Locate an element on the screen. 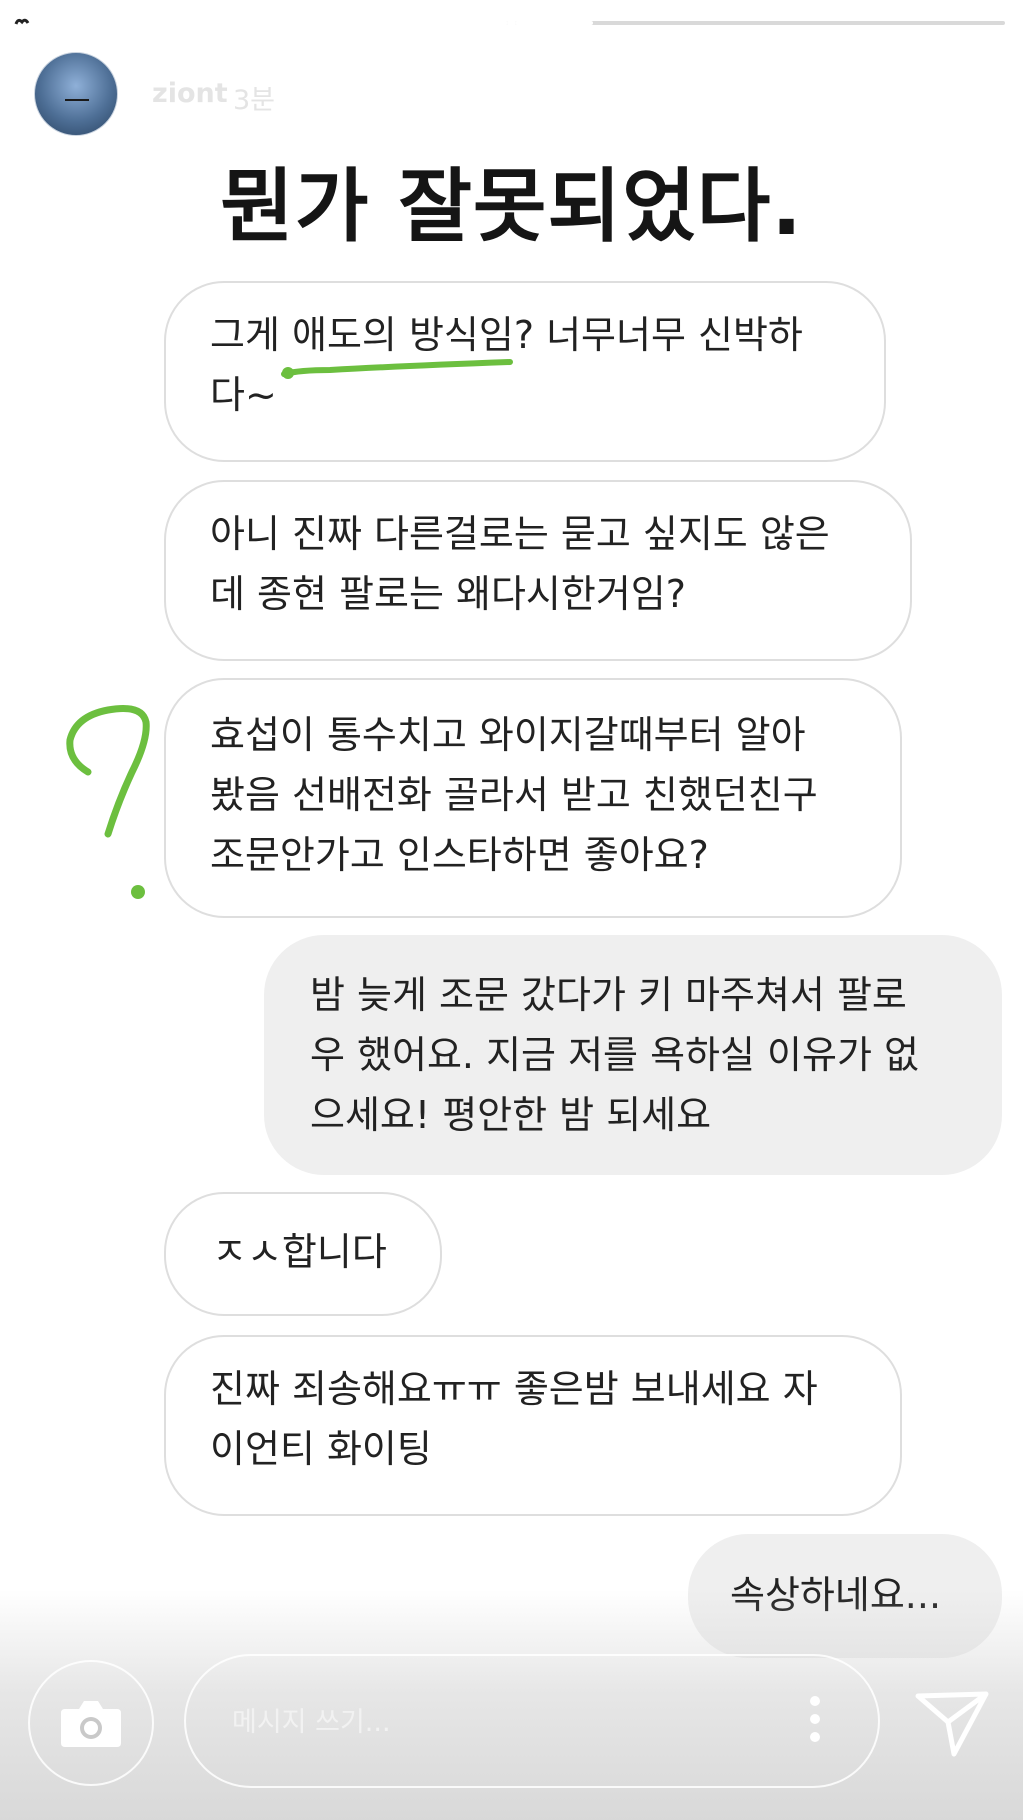 The height and width of the screenshot is (1820, 1023). message-field is located at coordinates (532, 1721).